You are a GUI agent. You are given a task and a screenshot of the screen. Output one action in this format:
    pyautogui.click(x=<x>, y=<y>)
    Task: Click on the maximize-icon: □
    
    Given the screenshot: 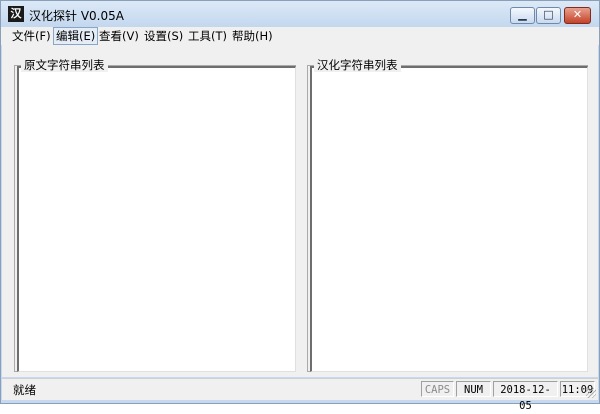 What is the action you would take?
    pyautogui.click(x=548, y=14)
    